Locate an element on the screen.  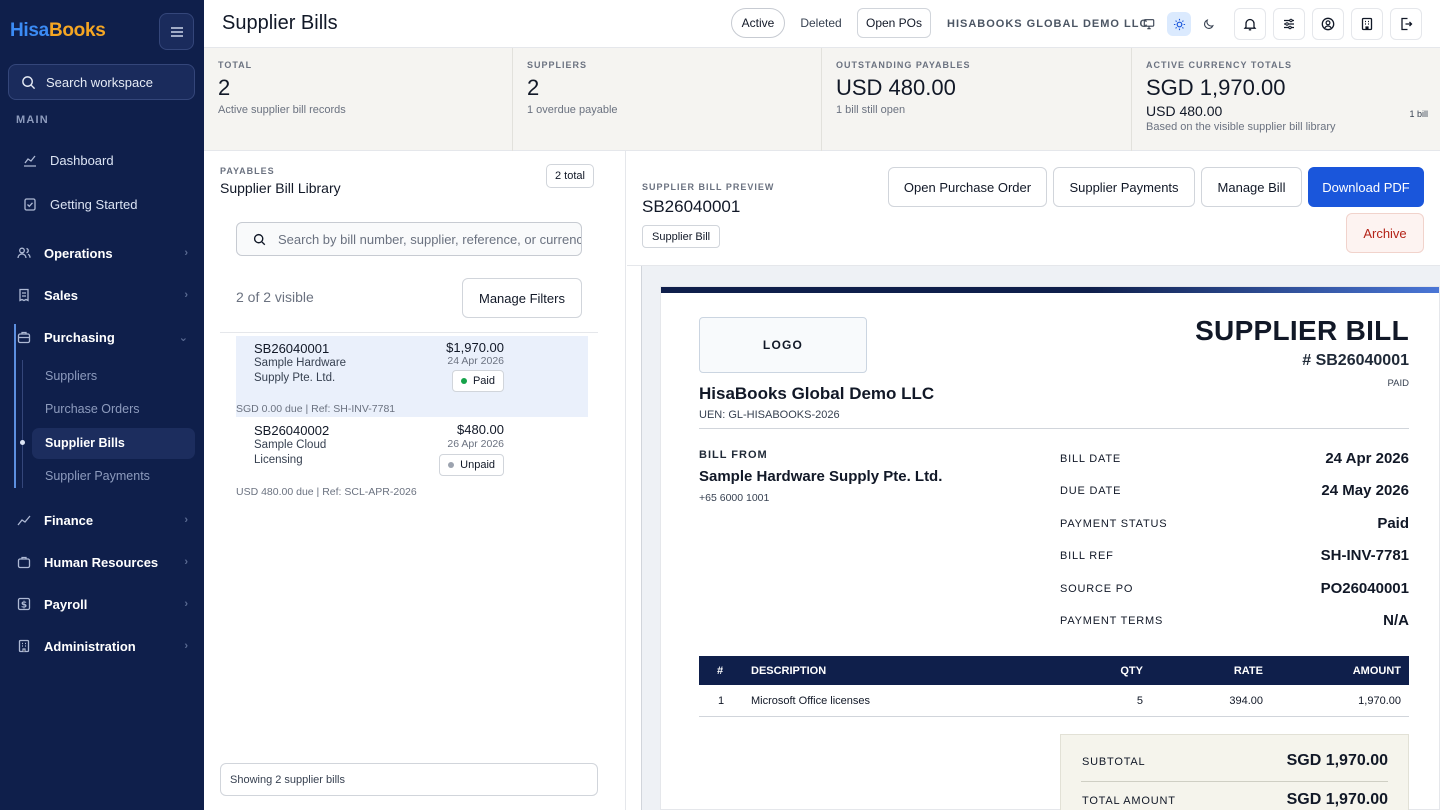
sidebar-item-label: Getting Started is located at coordinates (94, 204).